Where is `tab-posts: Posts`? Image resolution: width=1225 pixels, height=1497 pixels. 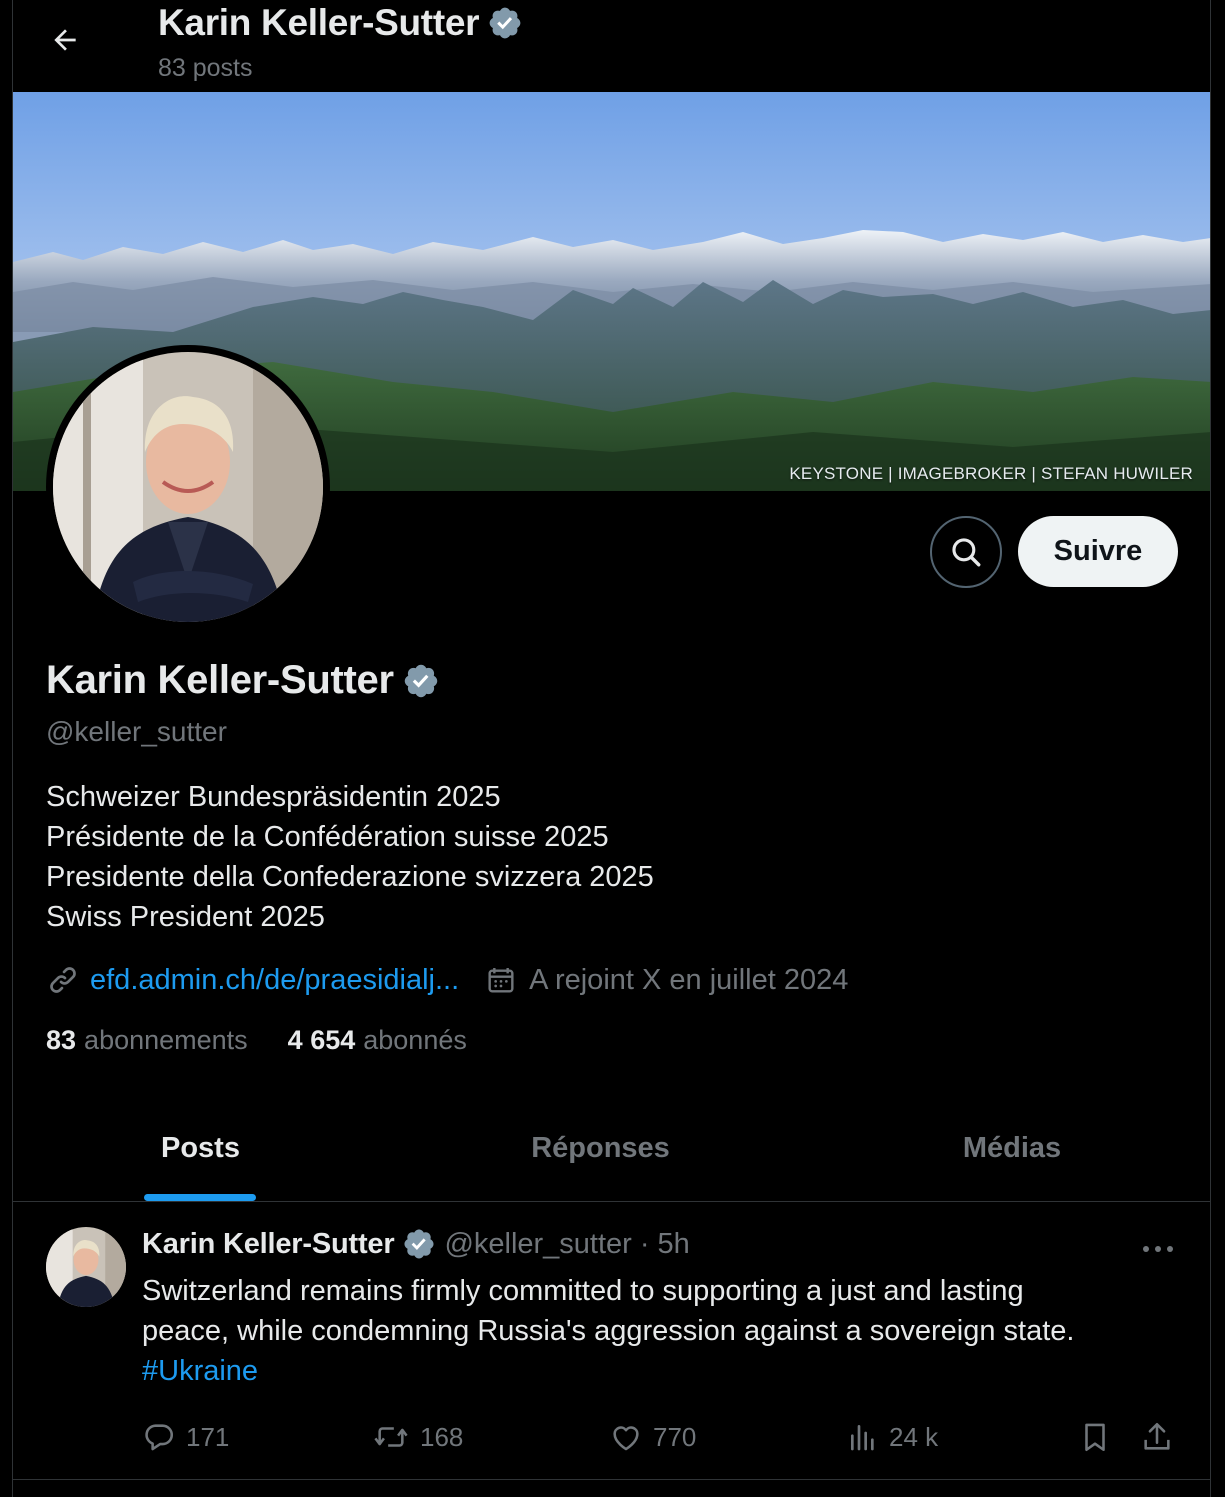
tab-posts: Posts is located at coordinates (200, 1148).